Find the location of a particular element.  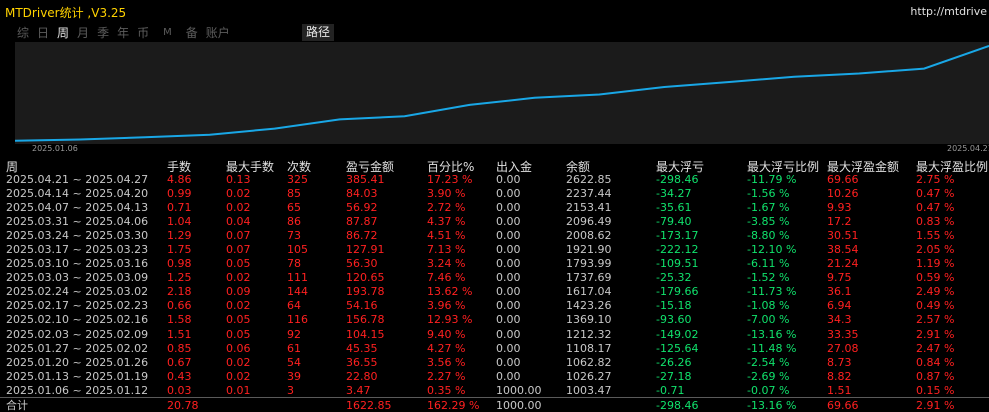

tab-6: 币 is located at coordinates (143, 33).